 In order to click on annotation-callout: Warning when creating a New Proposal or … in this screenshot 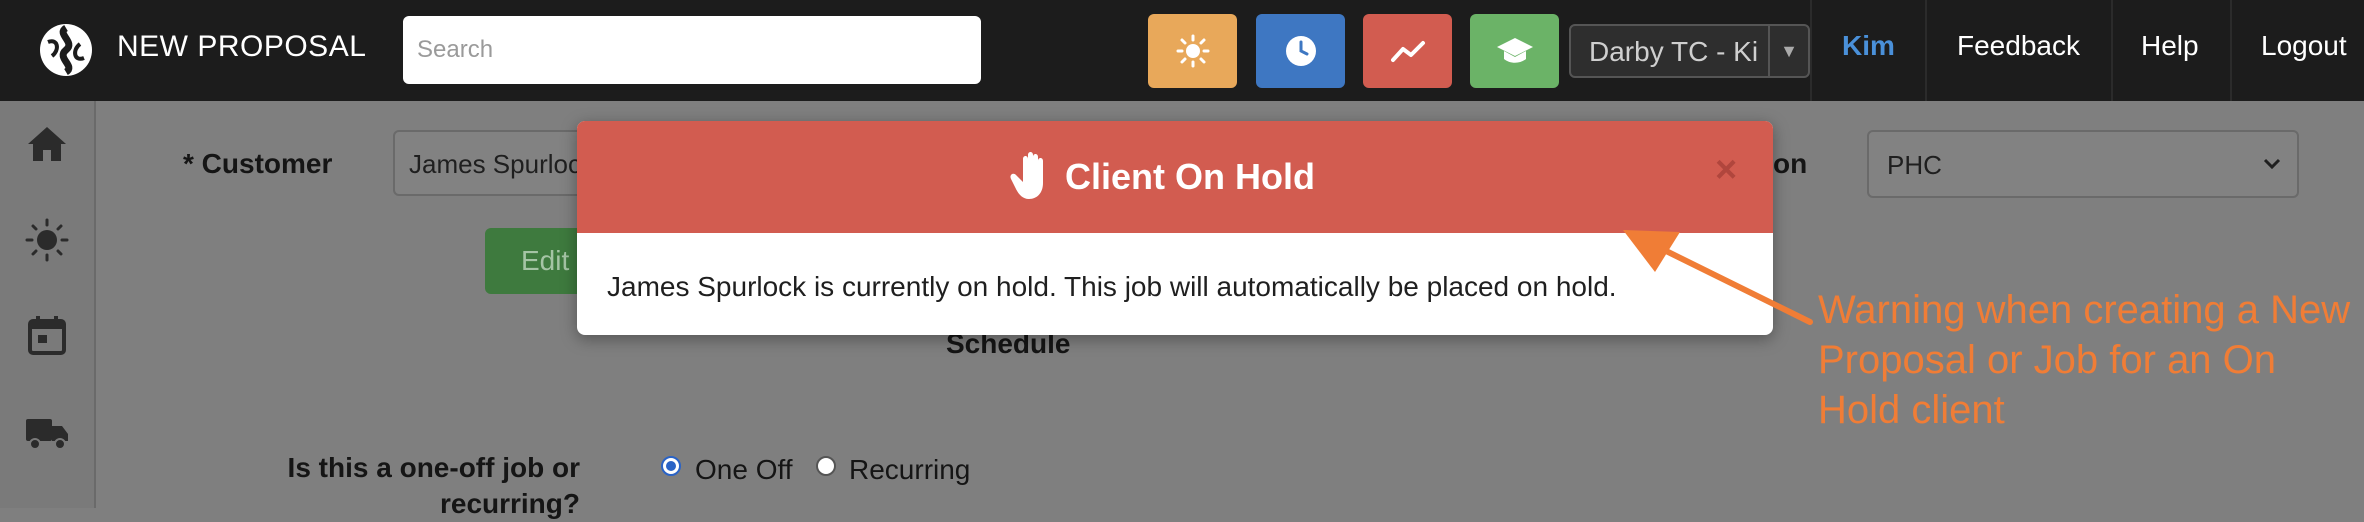, I will do `click(2084, 360)`.